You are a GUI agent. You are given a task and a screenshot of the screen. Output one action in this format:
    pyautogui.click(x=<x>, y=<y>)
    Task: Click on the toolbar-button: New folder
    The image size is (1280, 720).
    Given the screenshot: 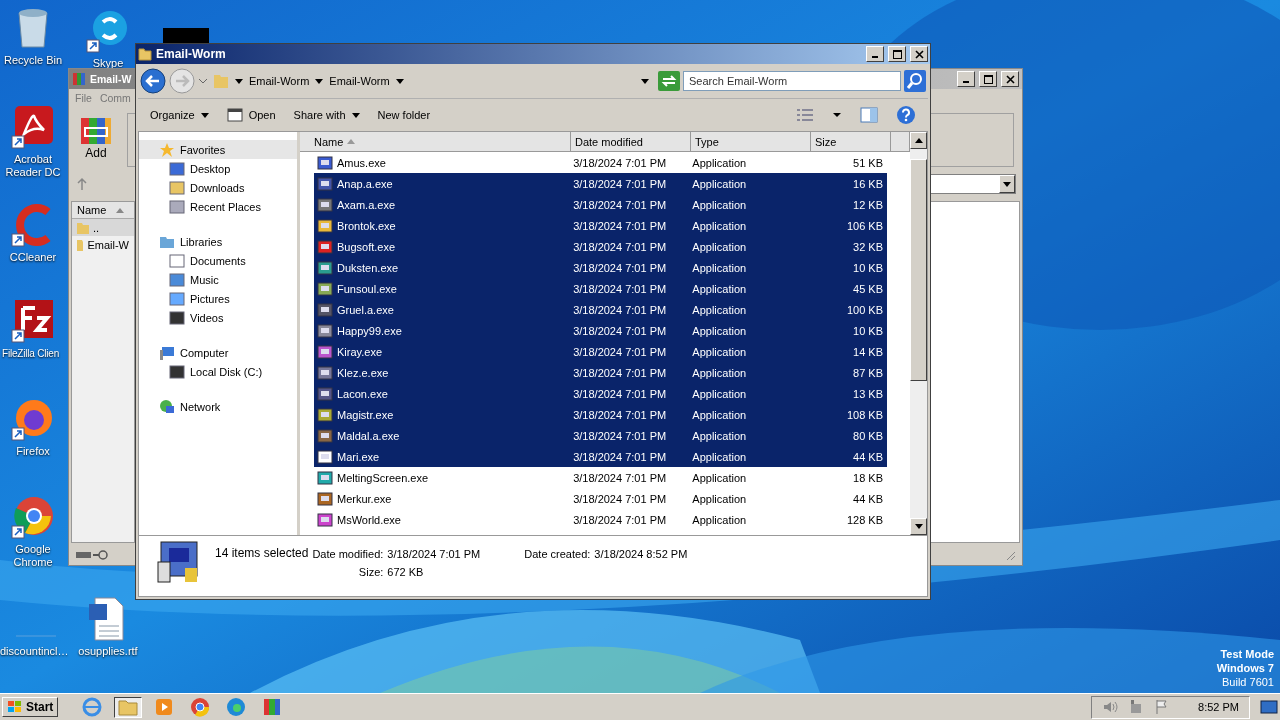 What is the action you would take?
    pyautogui.click(x=404, y=115)
    